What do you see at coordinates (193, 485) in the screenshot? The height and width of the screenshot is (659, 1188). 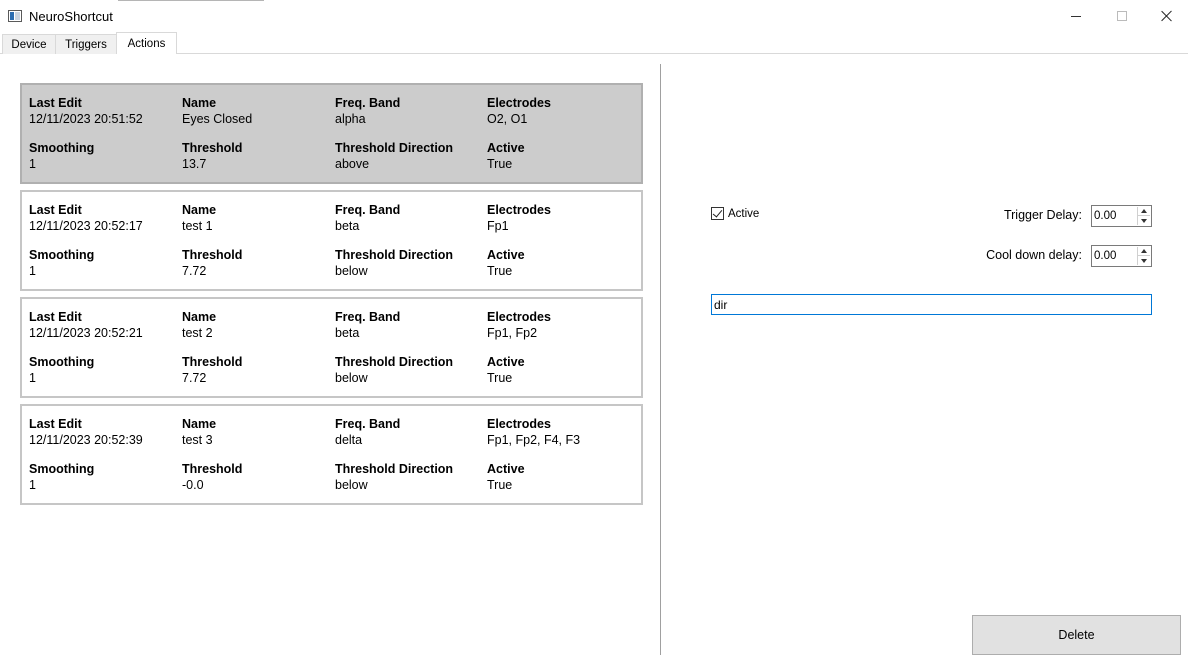 I see `field-value-threshold: -0.0` at bounding box center [193, 485].